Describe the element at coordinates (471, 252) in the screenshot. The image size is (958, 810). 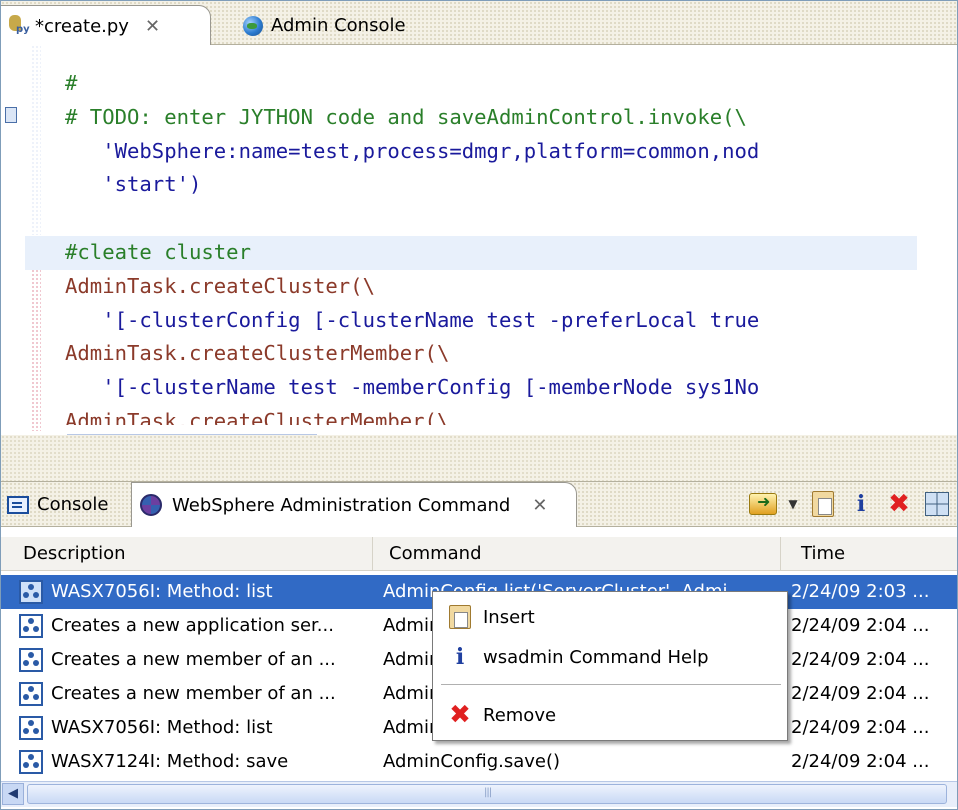
I see `code-line-current: #cleate cluster` at that location.